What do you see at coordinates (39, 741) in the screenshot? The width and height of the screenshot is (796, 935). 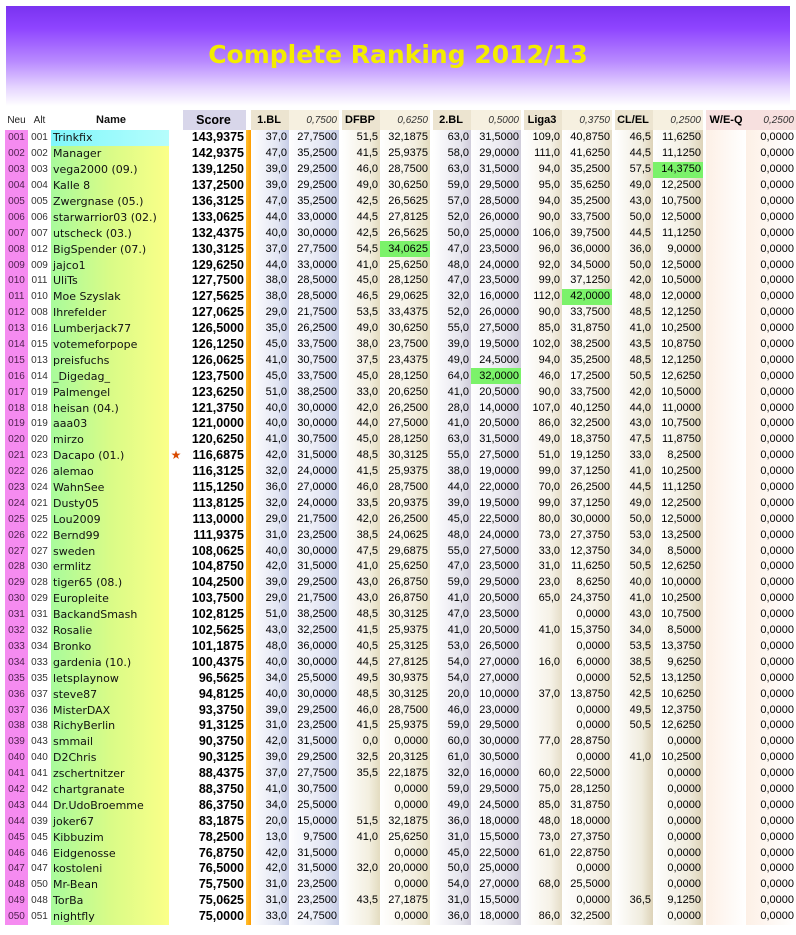 I see `rank-old: 043` at bounding box center [39, 741].